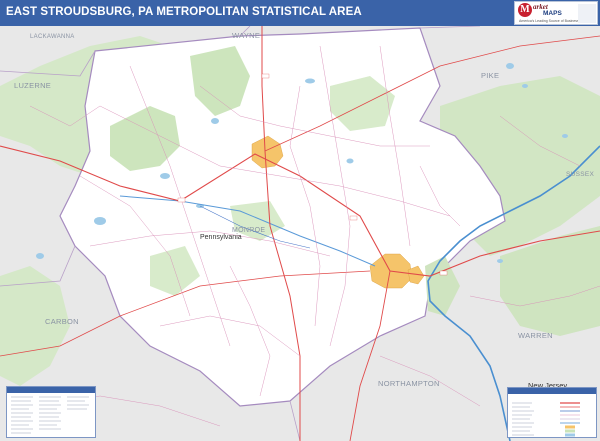 The image size is (600, 441). I want to click on county-label-sussex: SUSSEX, so click(580, 174).